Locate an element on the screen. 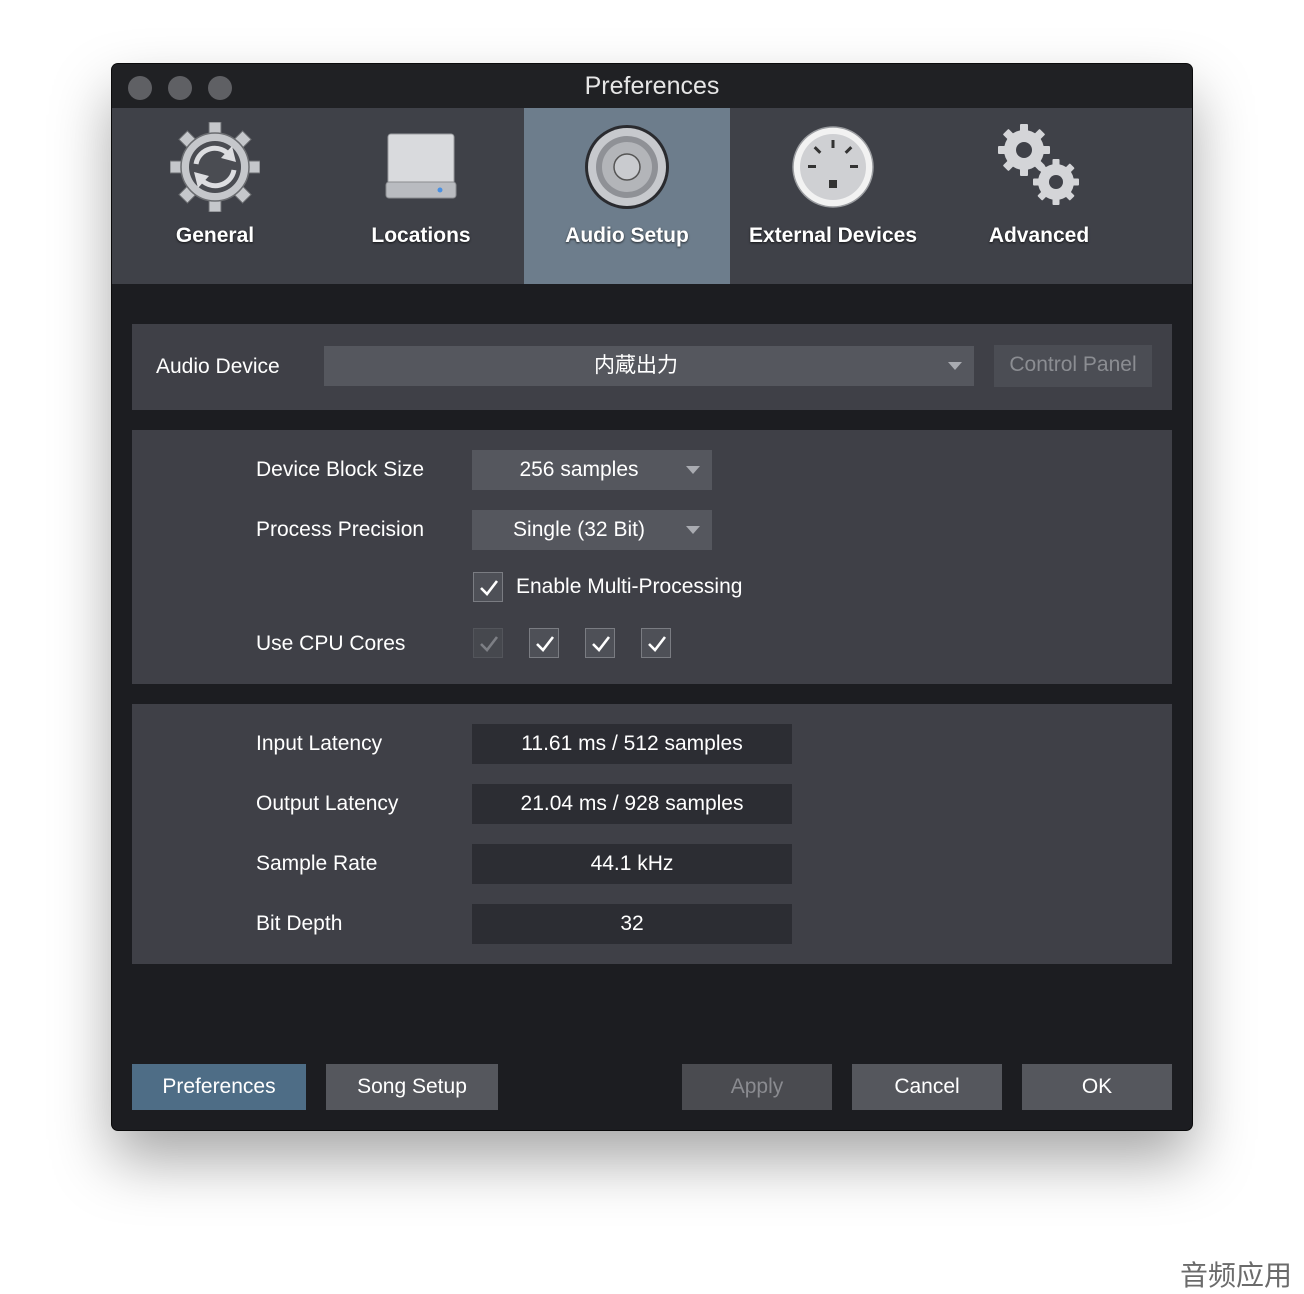 The width and height of the screenshot is (1304, 1294). multiprocessing-checkbox is located at coordinates (488, 587).